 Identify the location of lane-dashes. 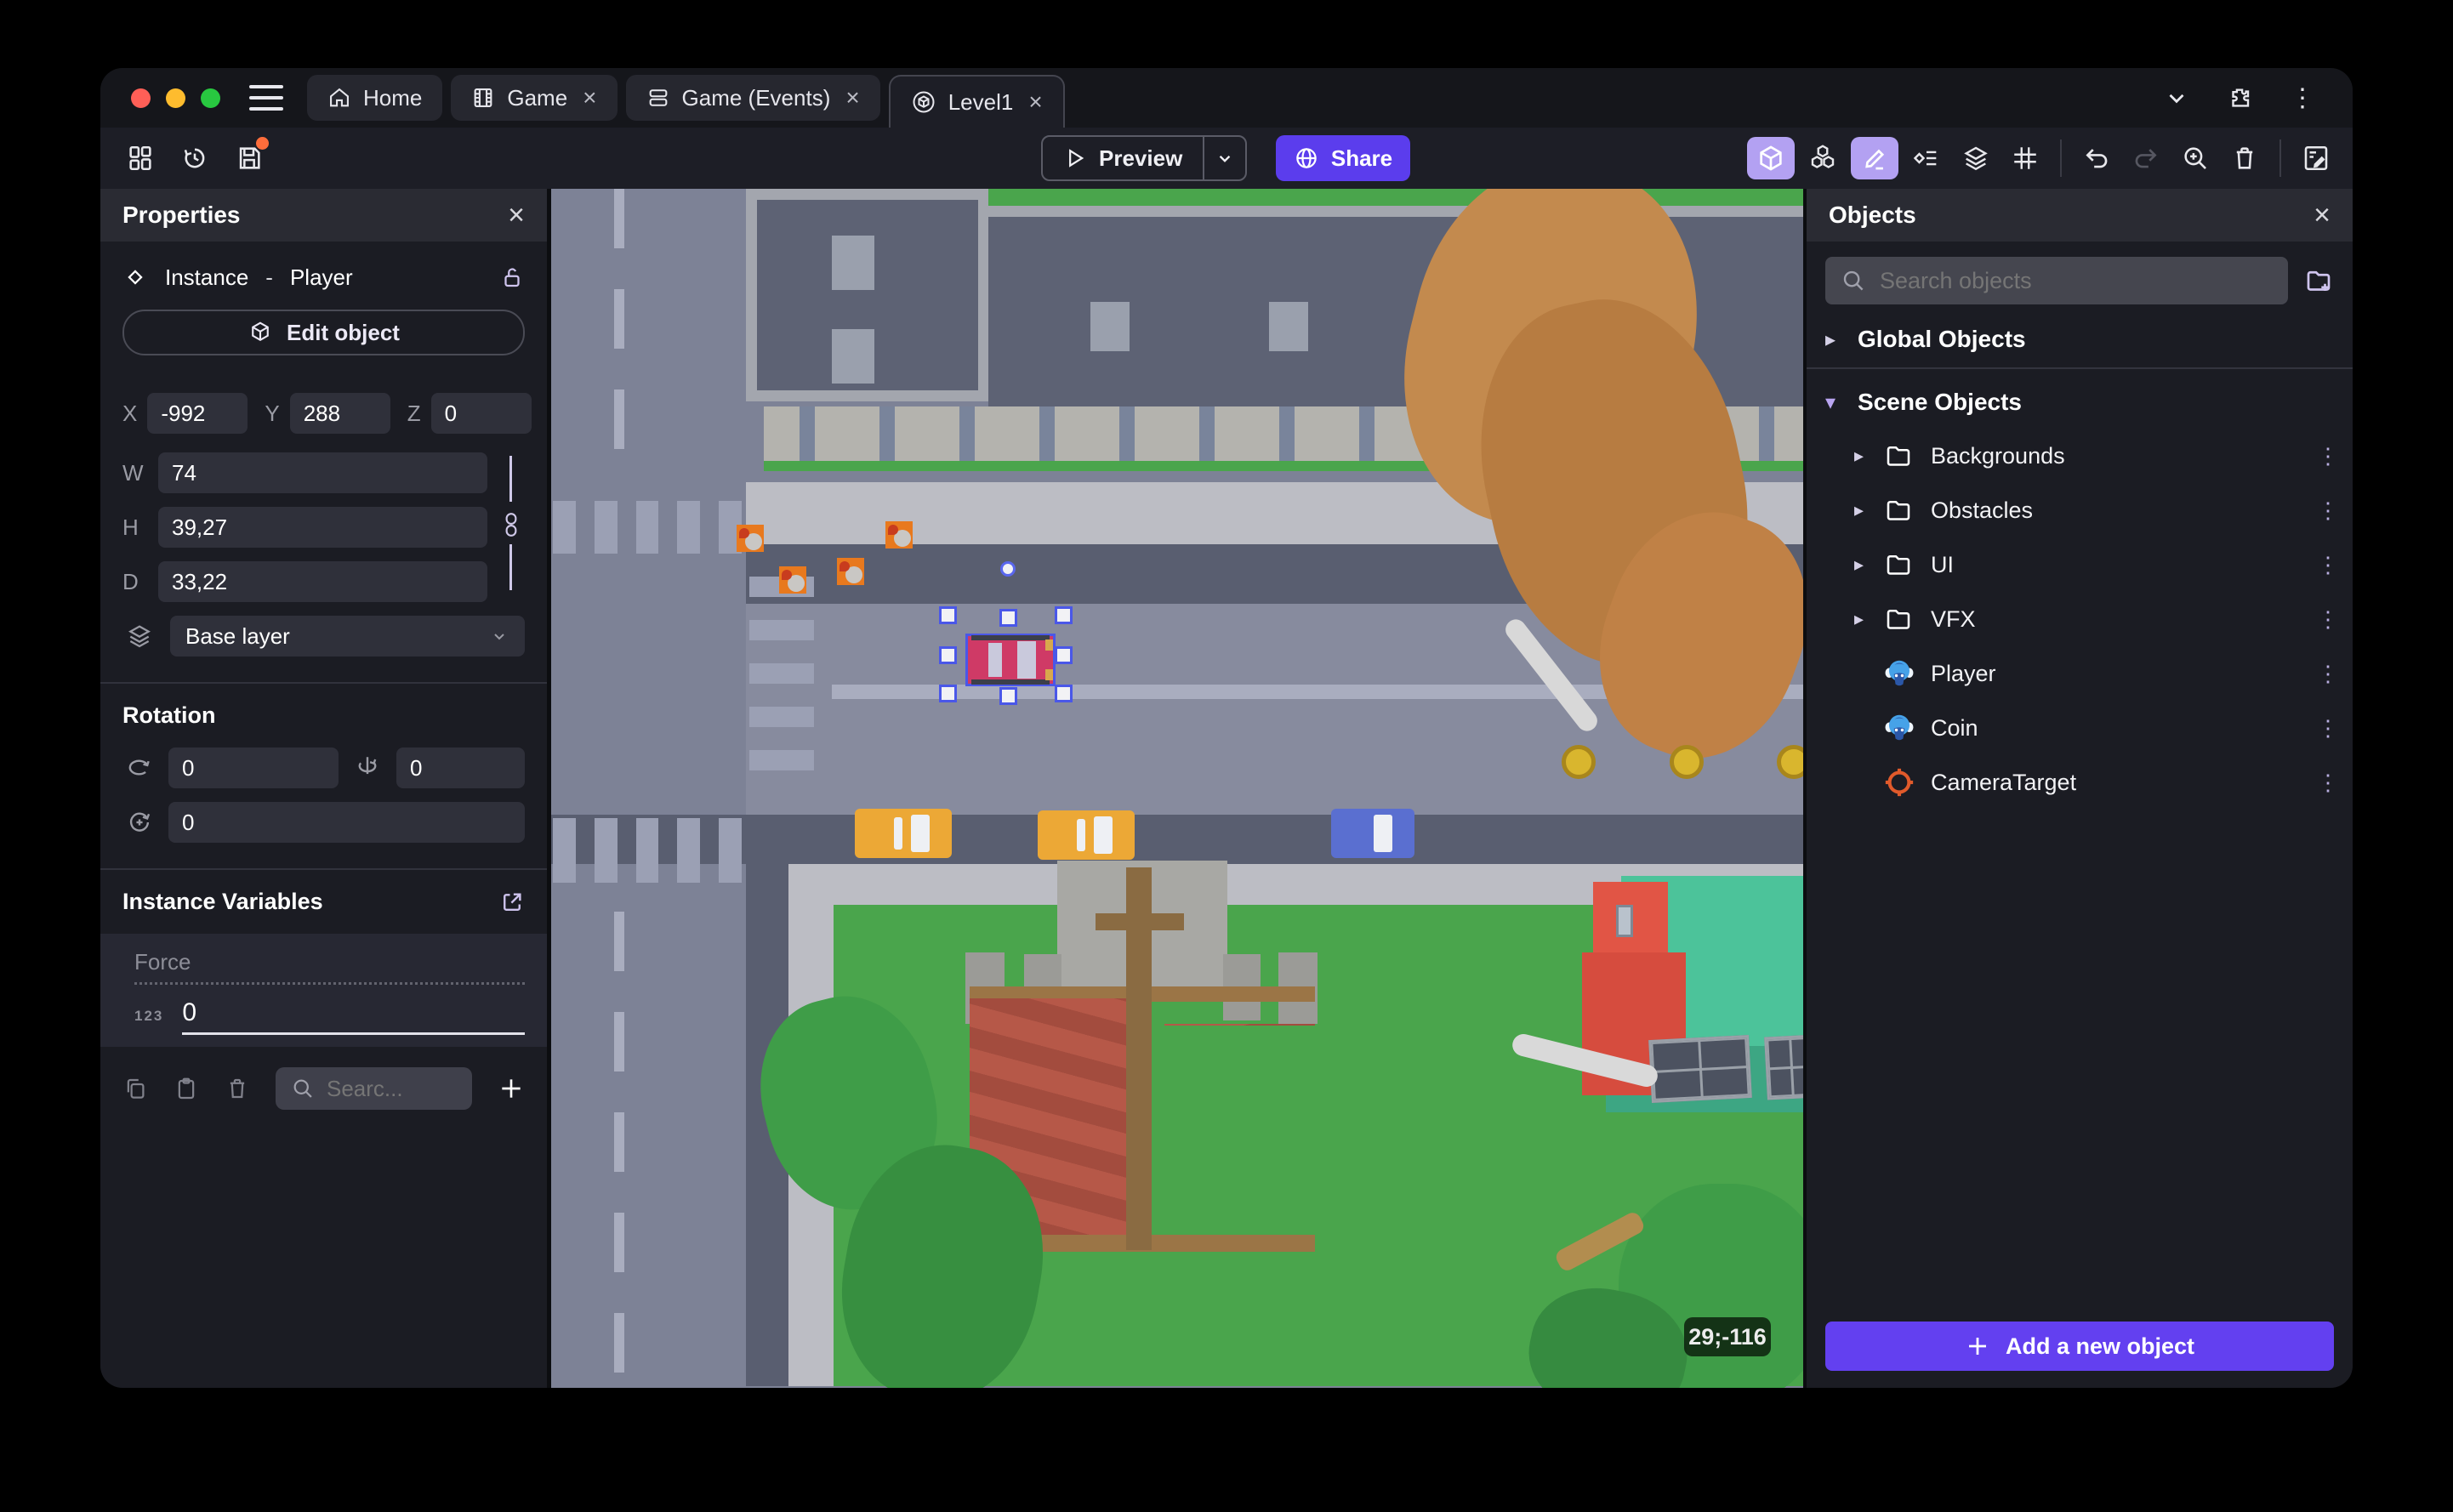
(781, 679).